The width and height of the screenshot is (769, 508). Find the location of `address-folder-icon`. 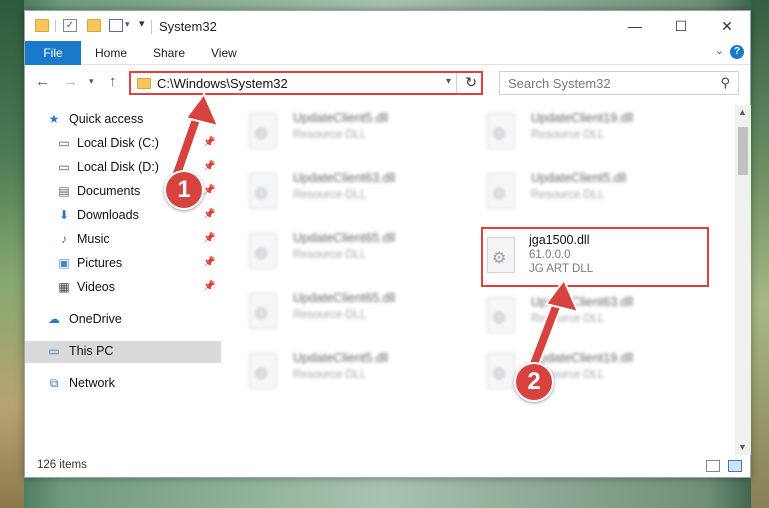

address-folder-icon is located at coordinates (144, 83).